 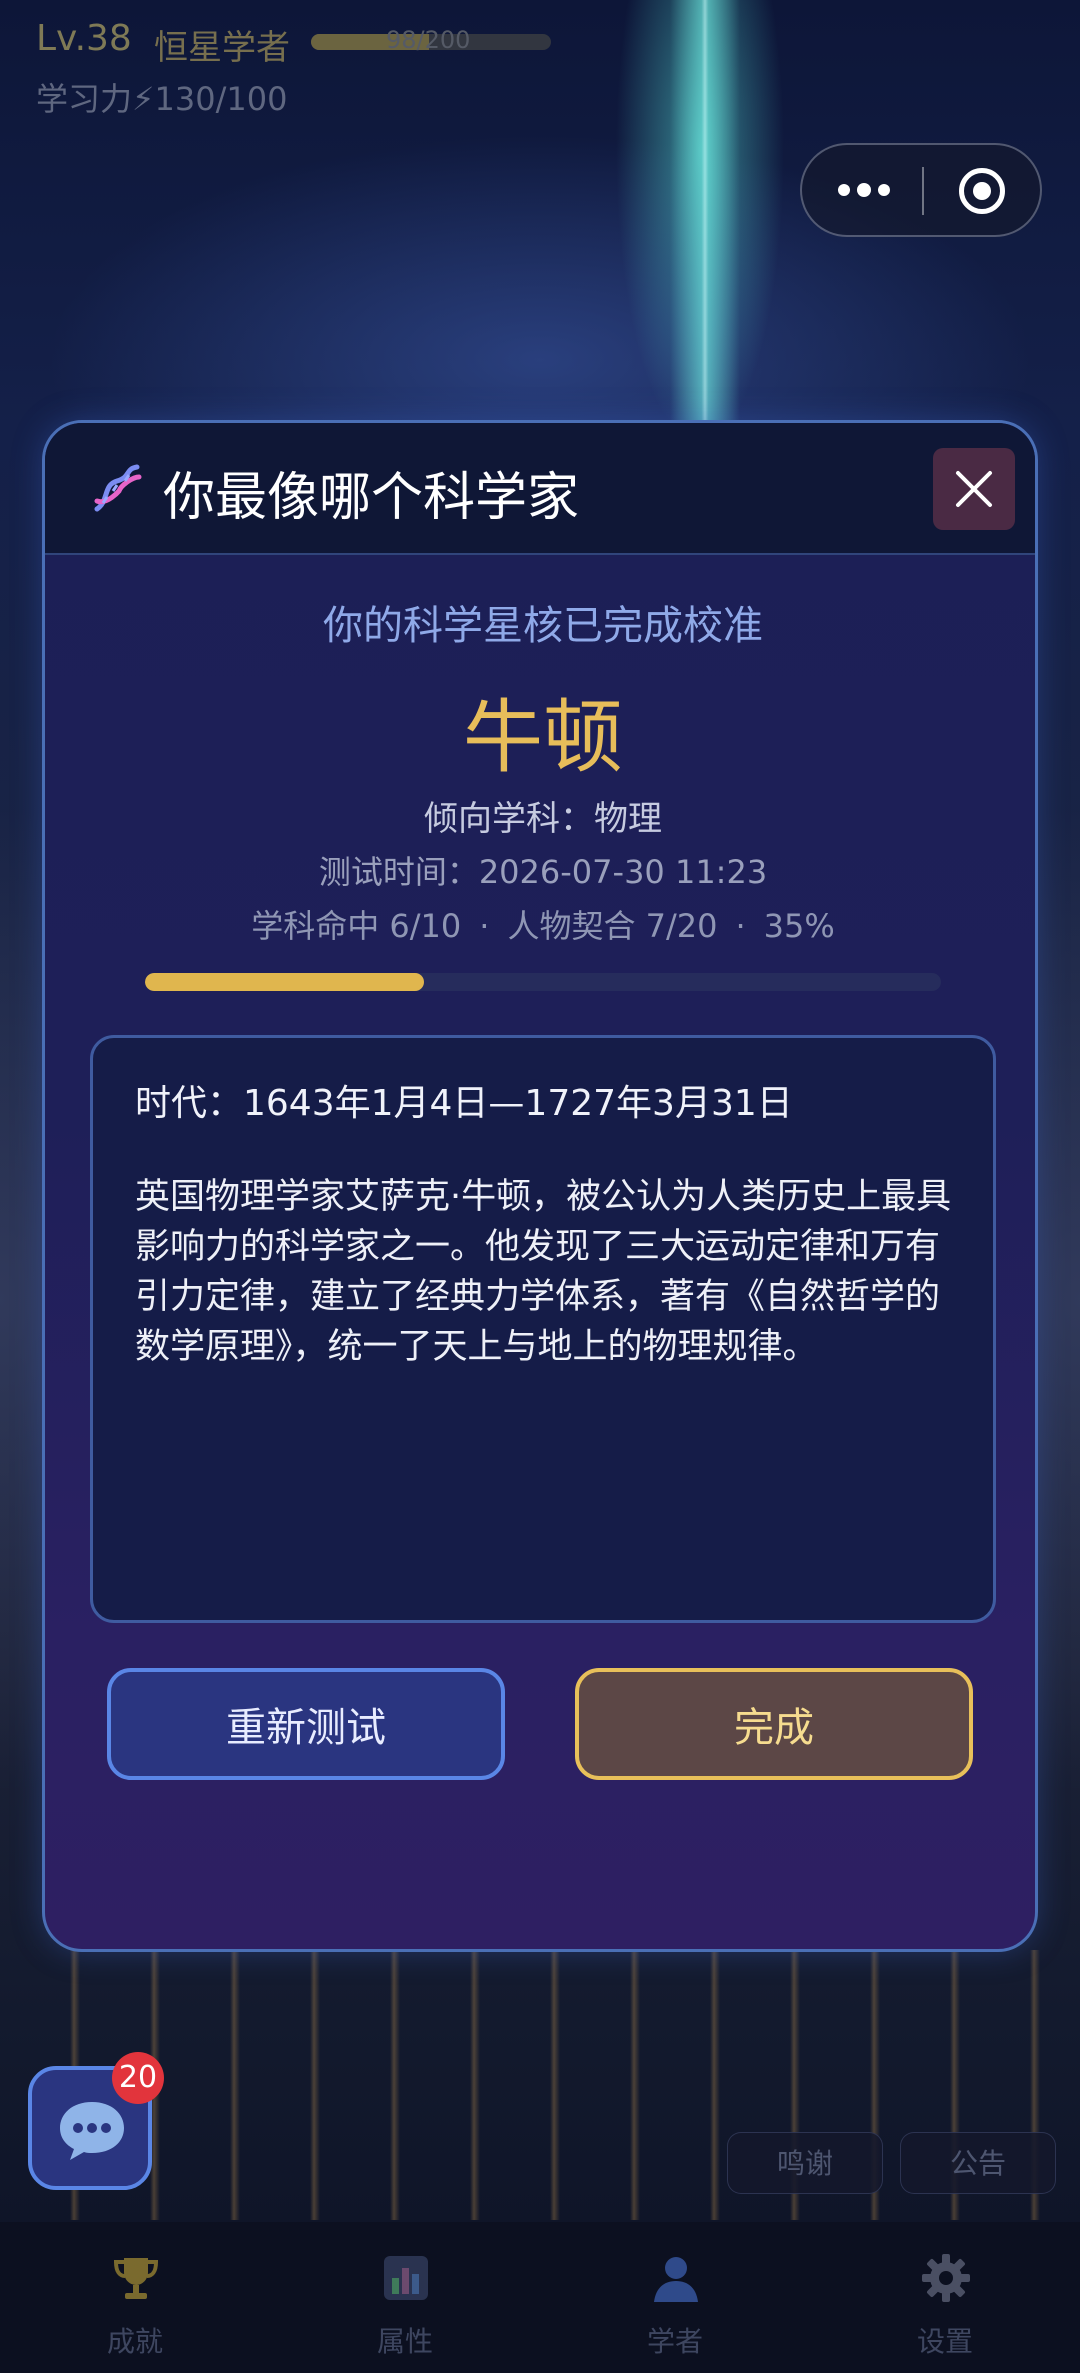 What do you see at coordinates (543, 982) in the screenshot?
I see `match-progress-bar` at bounding box center [543, 982].